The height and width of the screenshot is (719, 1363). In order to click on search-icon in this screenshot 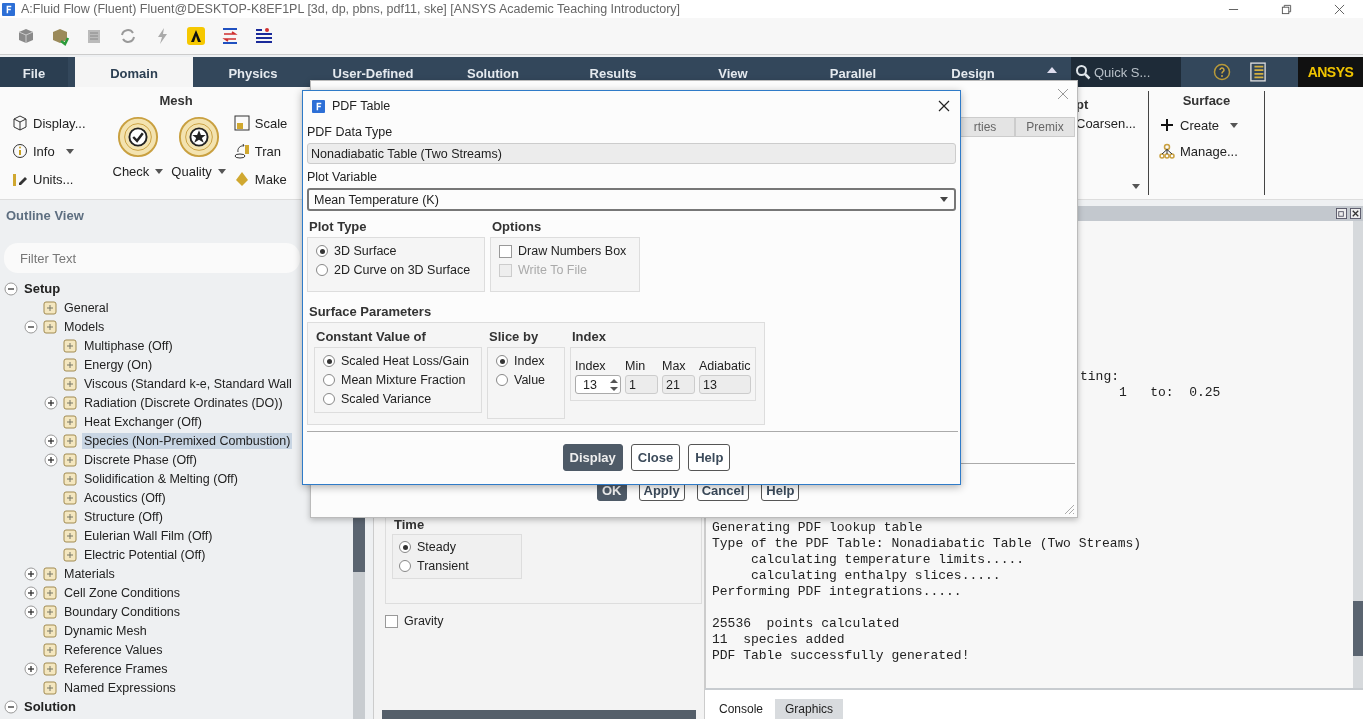, I will do `click(1083, 72)`.